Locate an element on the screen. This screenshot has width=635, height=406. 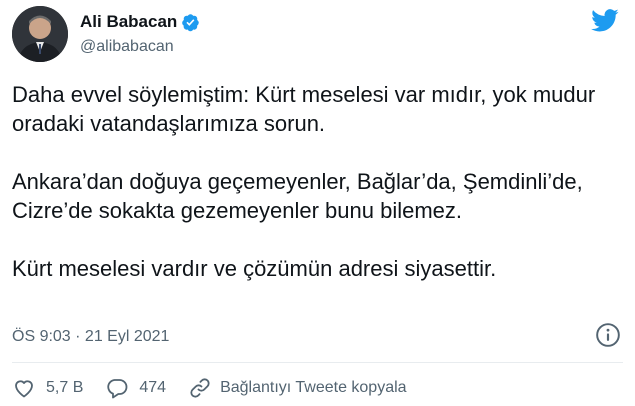
link-icon is located at coordinates (200, 388).